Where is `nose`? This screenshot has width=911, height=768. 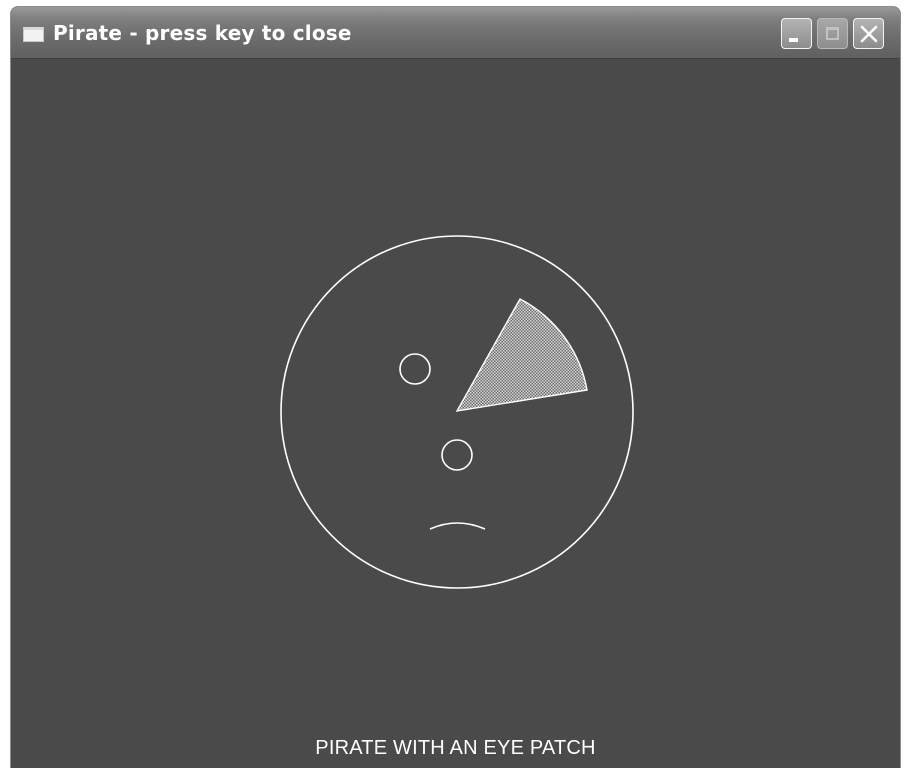
nose is located at coordinates (457, 455).